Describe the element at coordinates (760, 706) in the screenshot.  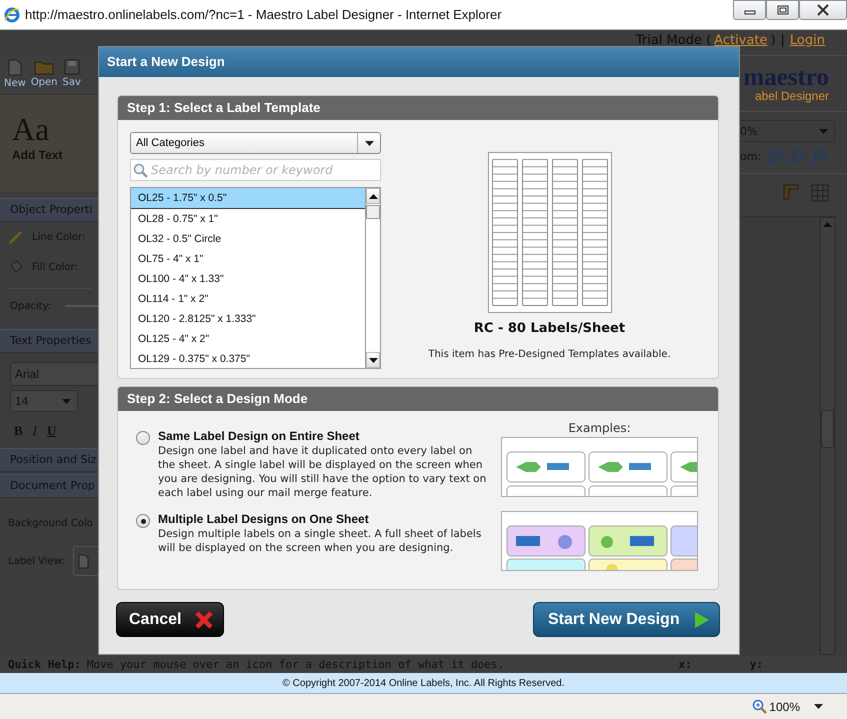
I see `zoom-icon` at that location.